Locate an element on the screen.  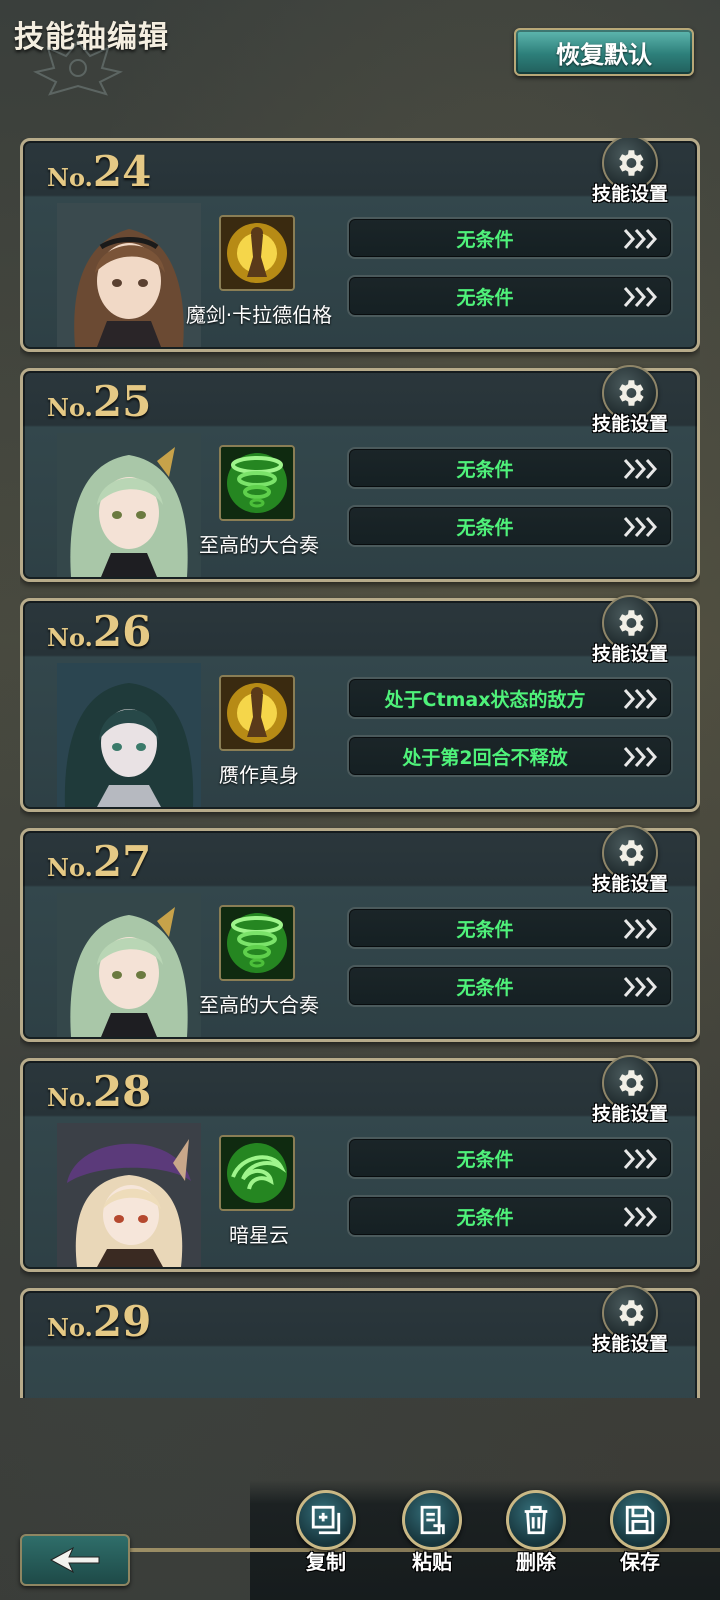
copy-button: 复制 is located at coordinates (326, 1540).